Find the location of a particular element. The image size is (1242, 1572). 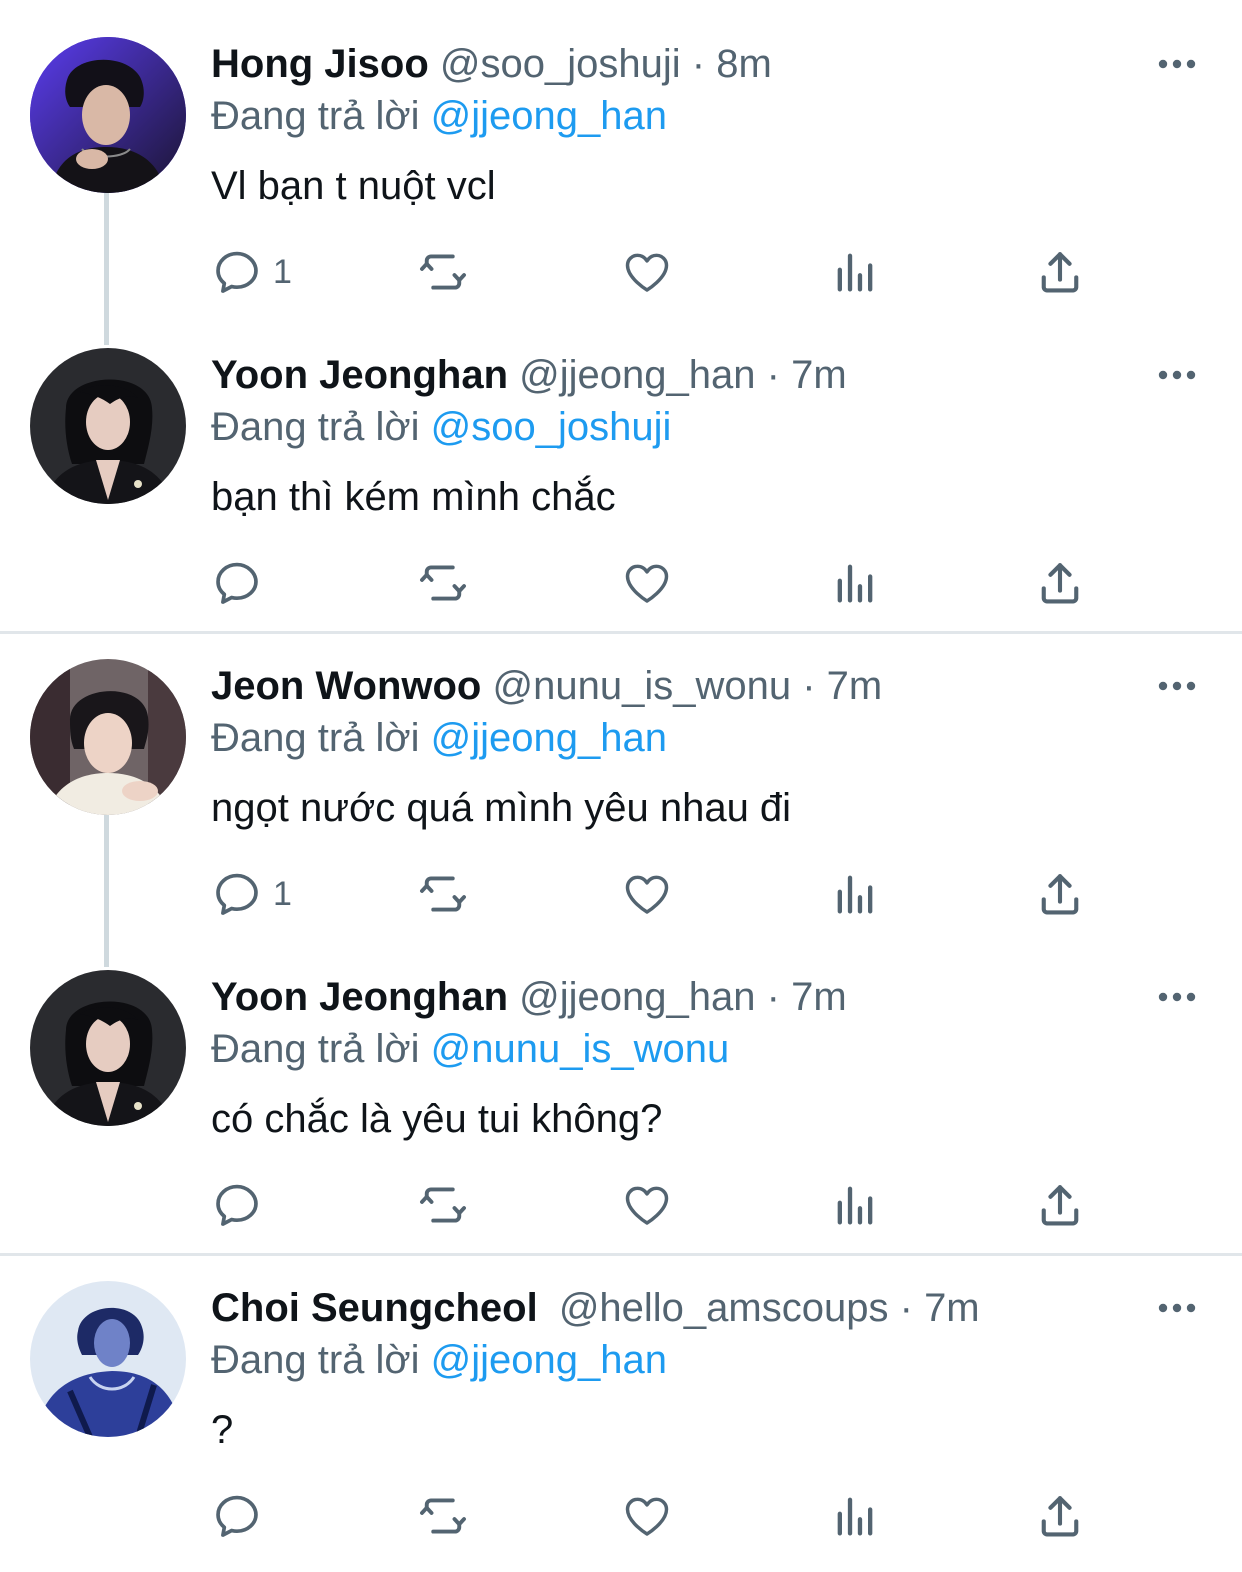

tweet-header: Hong Jisoo @soo_joshuji · 8m is located at coordinates (491, 64).